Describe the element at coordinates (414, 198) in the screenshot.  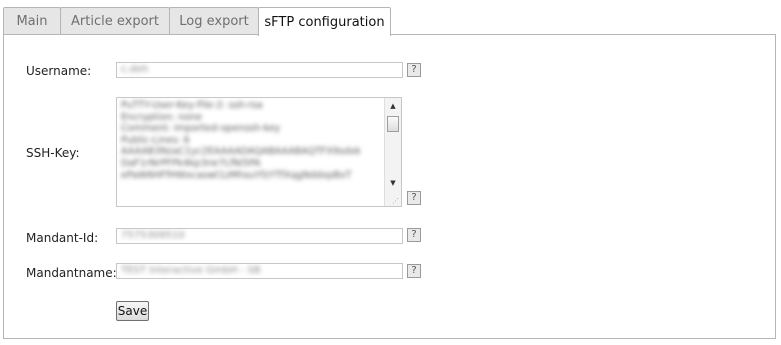
I see `ssh-key-help-icon: ?` at that location.